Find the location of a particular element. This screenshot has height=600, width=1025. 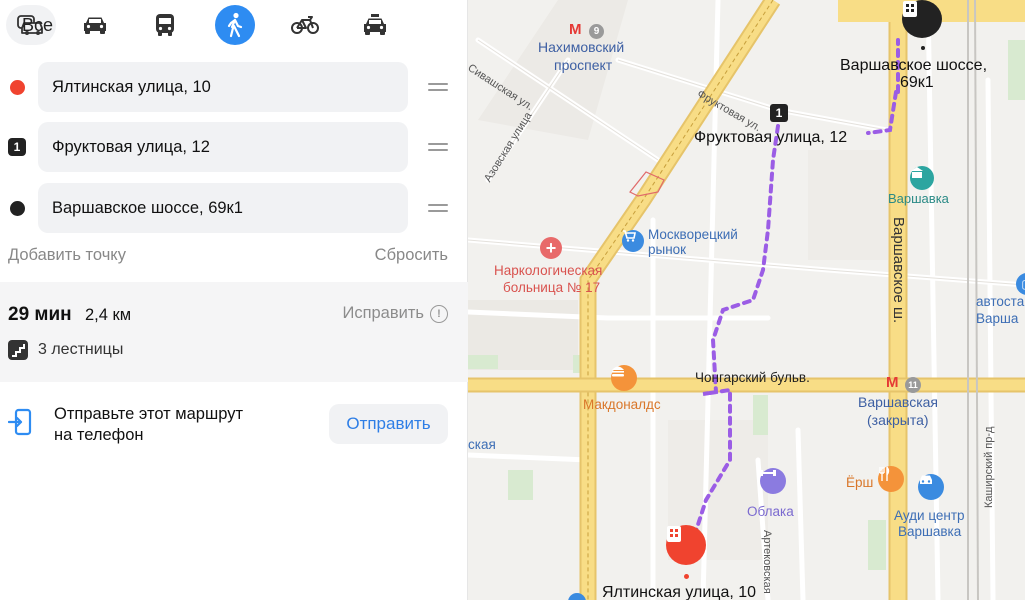

destination-map-label: Варшавское шоссе, is located at coordinates (914, 65).